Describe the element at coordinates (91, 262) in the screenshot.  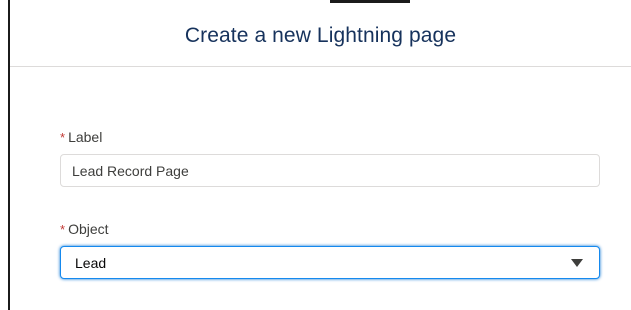
I see `object-select-value: Lead` at that location.